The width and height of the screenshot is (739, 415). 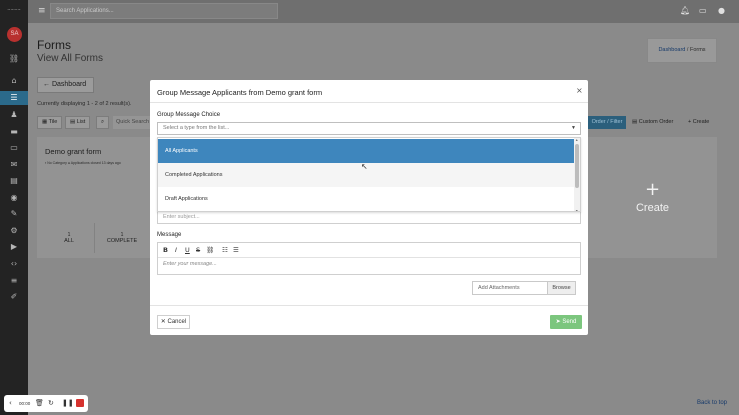 I want to click on breadcrumb-dashboard: Dashboard, so click(x=671, y=50).